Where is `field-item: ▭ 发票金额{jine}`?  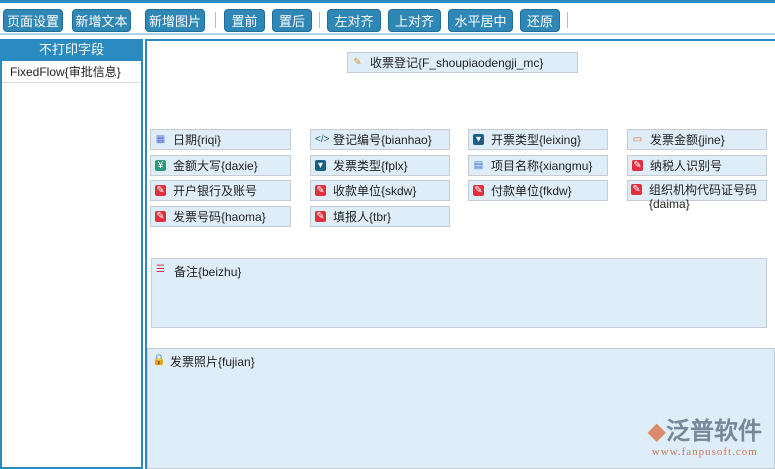 field-item: ▭ 发票金额{jine} is located at coordinates (697, 139).